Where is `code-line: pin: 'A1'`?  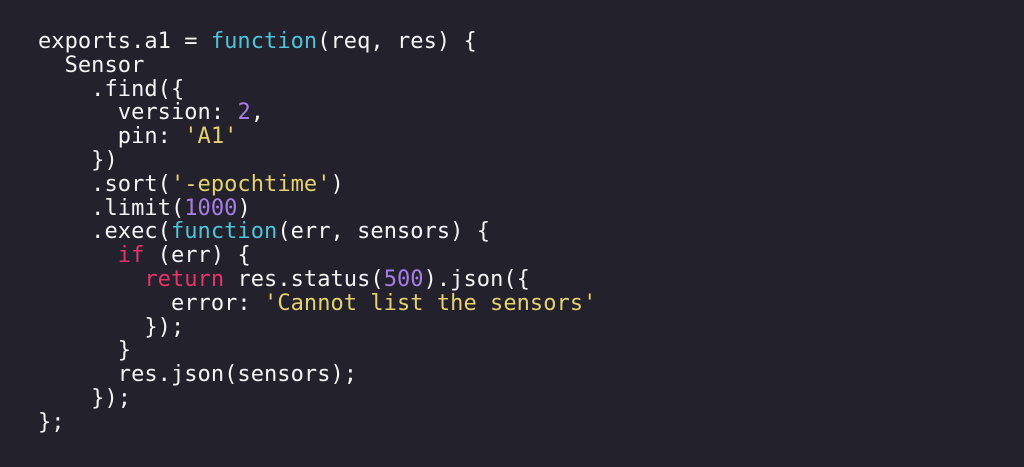 code-line: pin: 'A1' is located at coordinates (317, 137).